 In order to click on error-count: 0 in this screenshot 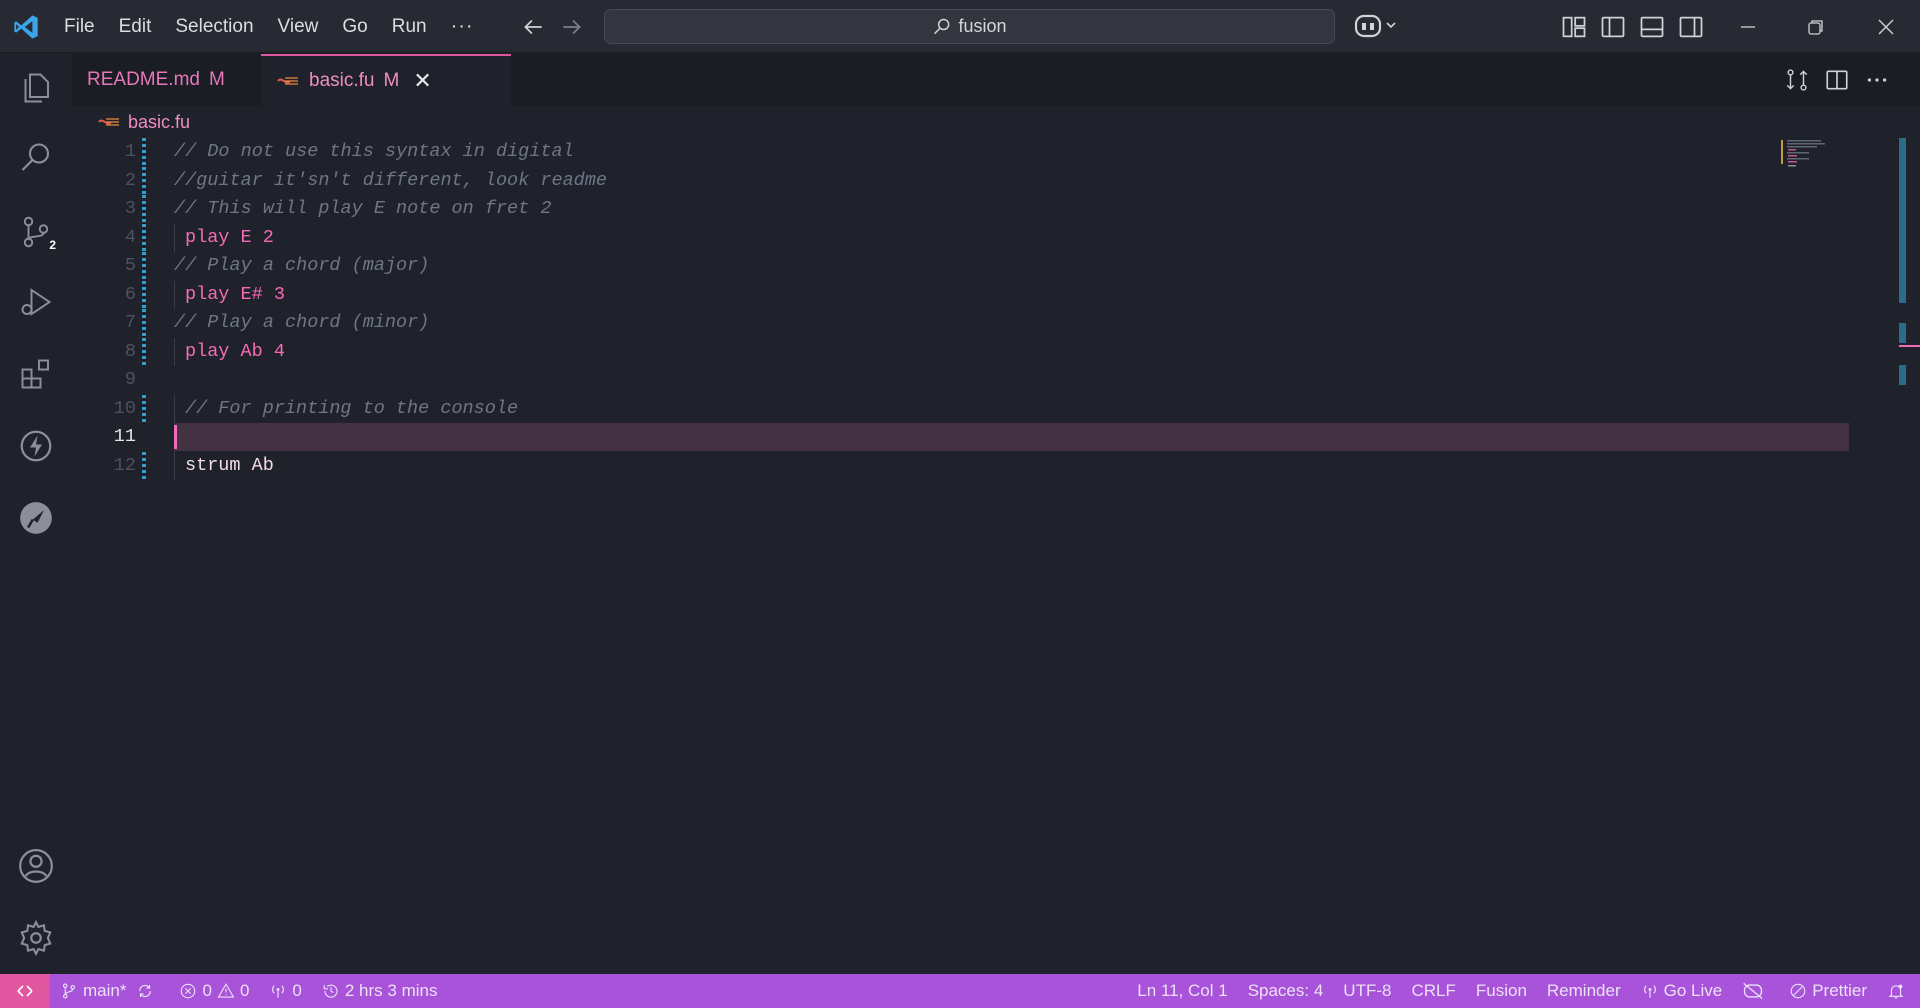, I will do `click(207, 990)`.